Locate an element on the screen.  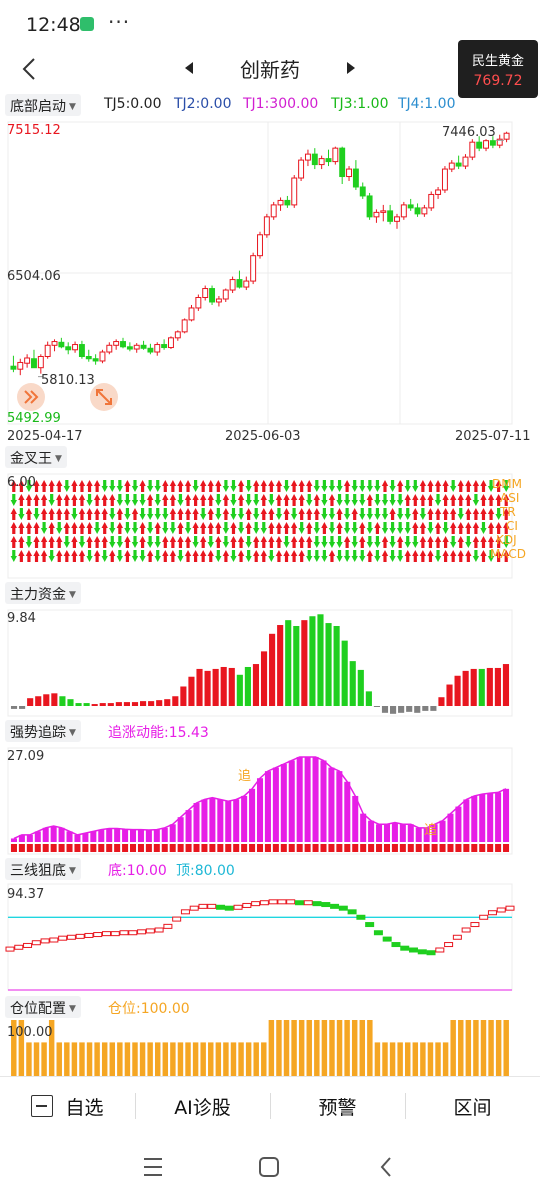
triple-chart-panel: 94.37 is located at coordinates (270, 937).